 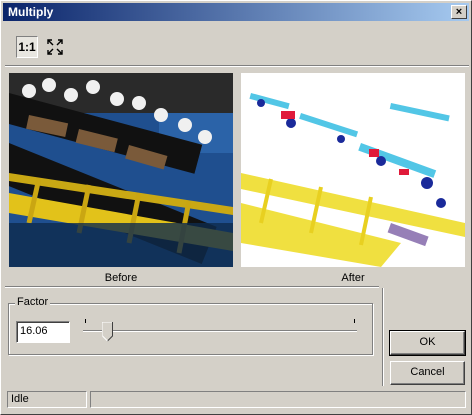 I want to click on factor-input: 16.06, so click(x=43, y=332).